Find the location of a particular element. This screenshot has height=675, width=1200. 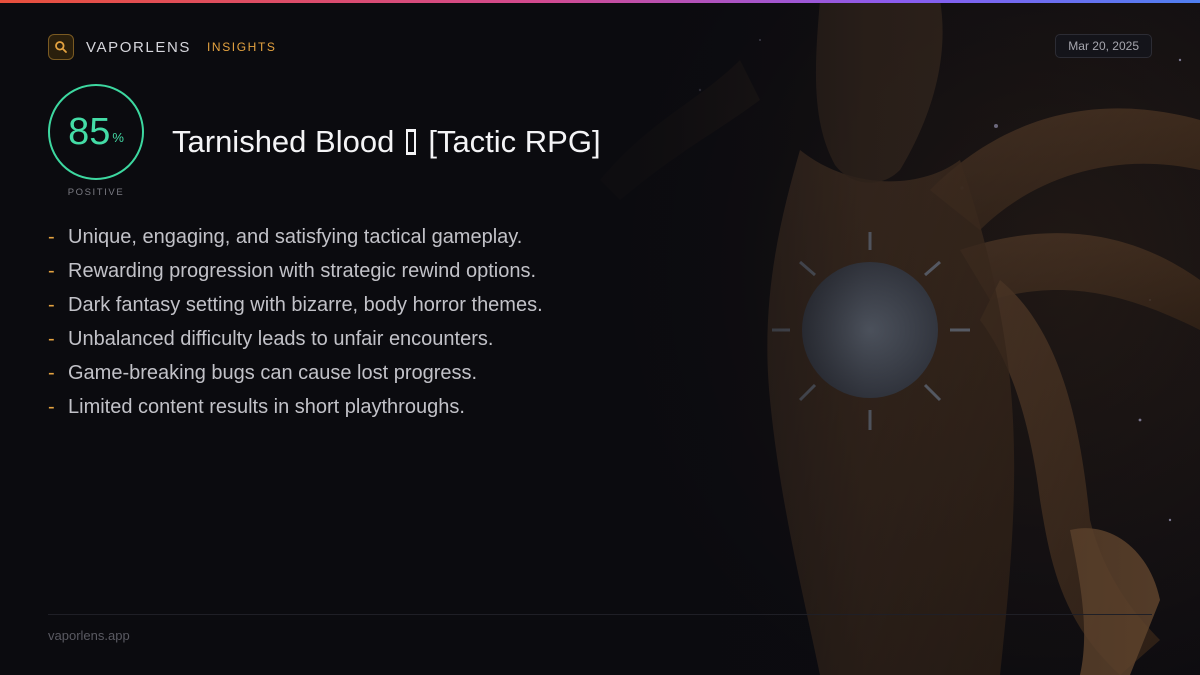

brand: VAPORLENS INSIGHTS is located at coordinates (162, 47).